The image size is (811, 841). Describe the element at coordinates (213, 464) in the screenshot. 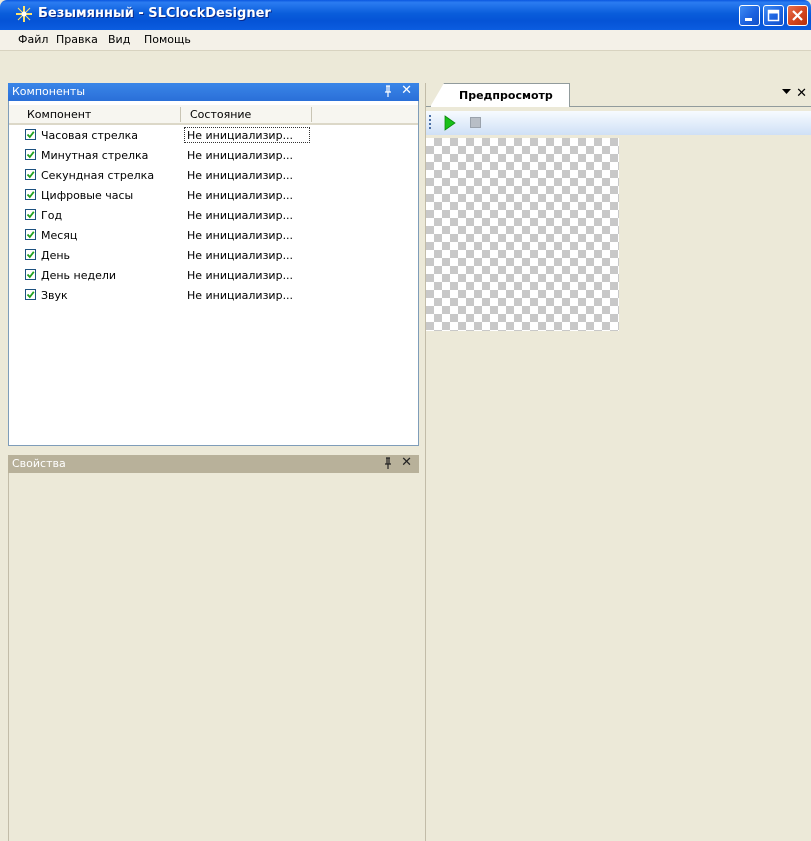

I see `properties-panel-header: Свойства ✕` at that location.